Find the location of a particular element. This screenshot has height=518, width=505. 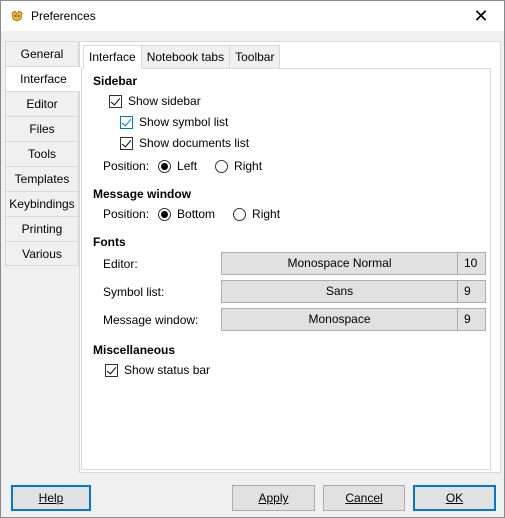

symbol-list-font-label: Symbol list: is located at coordinates (134, 292).